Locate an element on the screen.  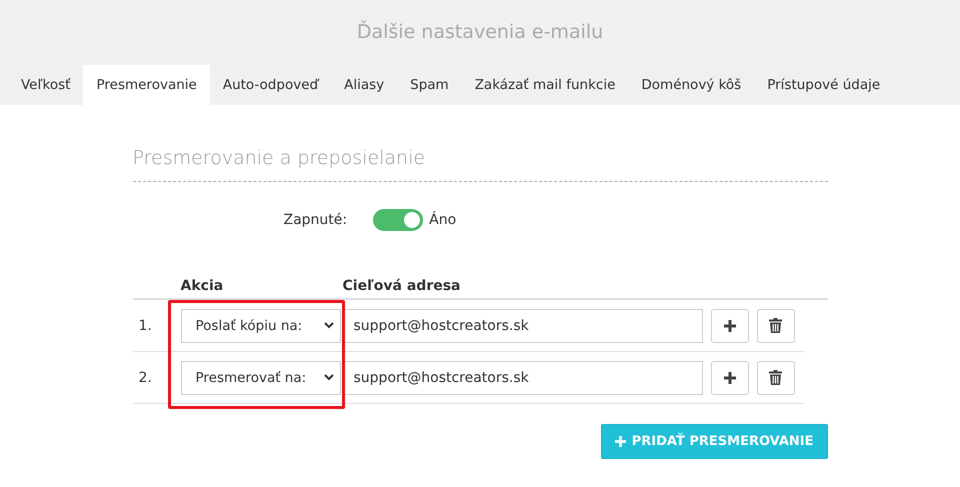
page-title: Ďalšie nastavenia e-mailu is located at coordinates (480, 33).